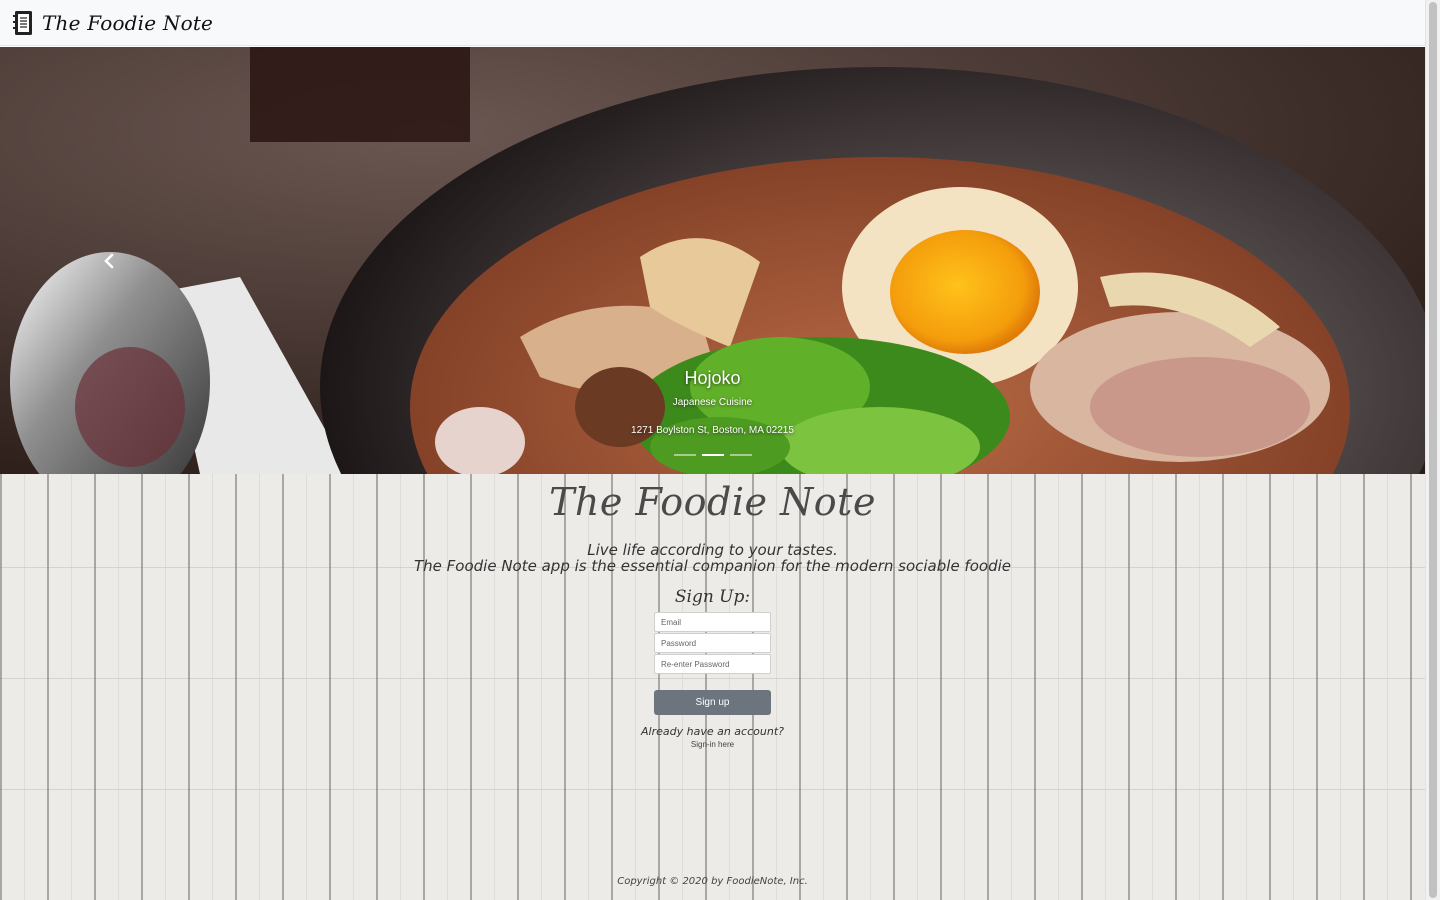 This screenshot has width=1440, height=900. Describe the element at coordinates (712, 744) in the screenshot. I see `signin-link: Sign-in here` at that location.